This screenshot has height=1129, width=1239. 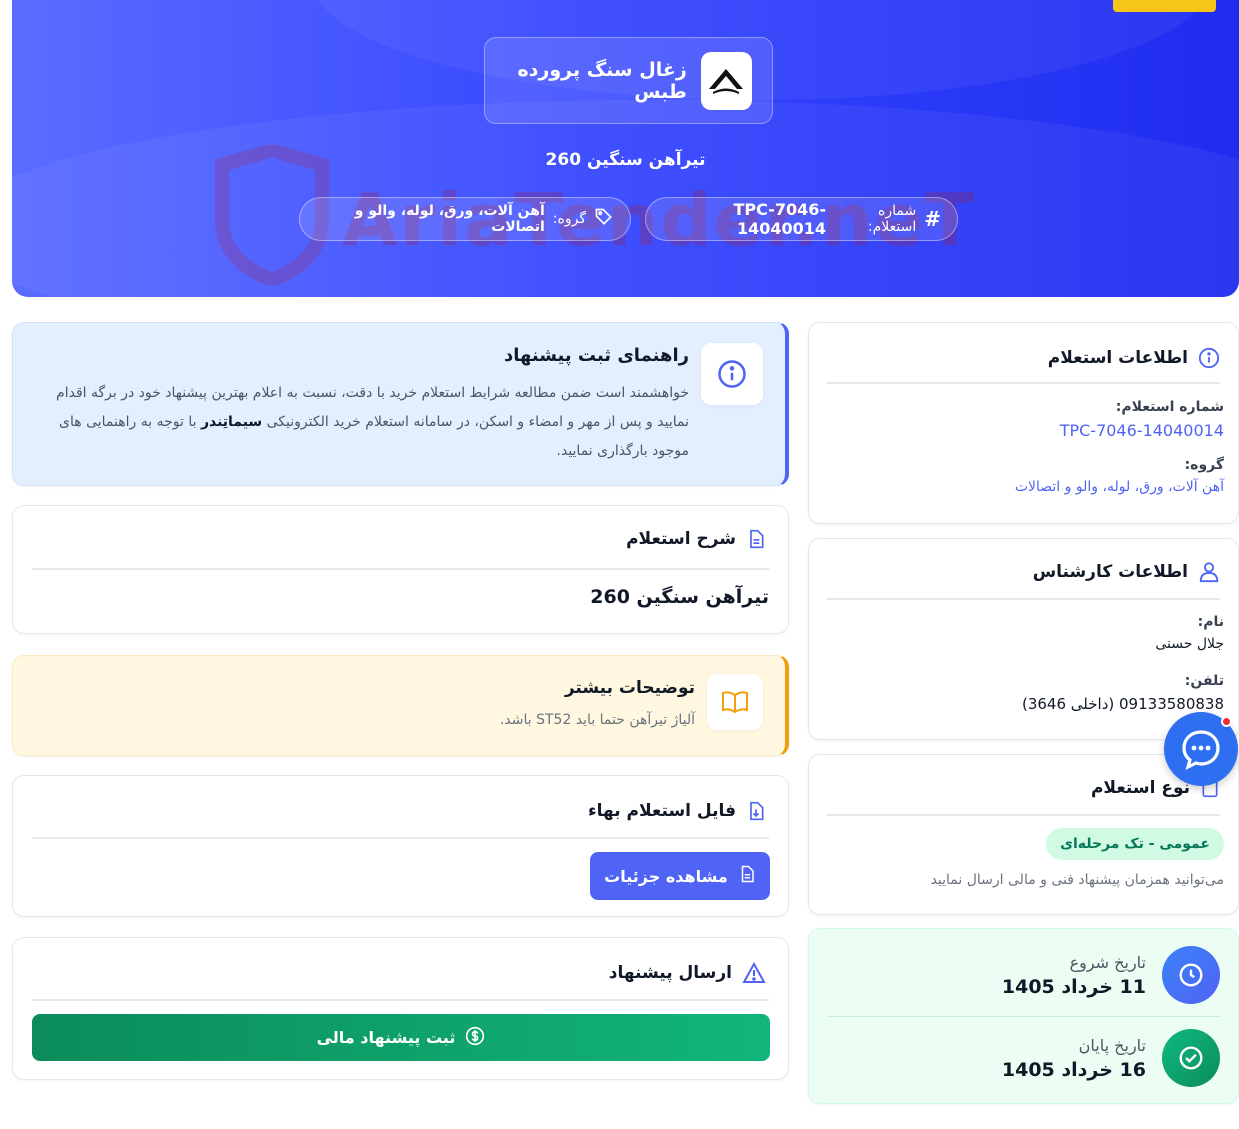 What do you see at coordinates (681, 539) in the screenshot?
I see `description-title: شرح استعلام` at bounding box center [681, 539].